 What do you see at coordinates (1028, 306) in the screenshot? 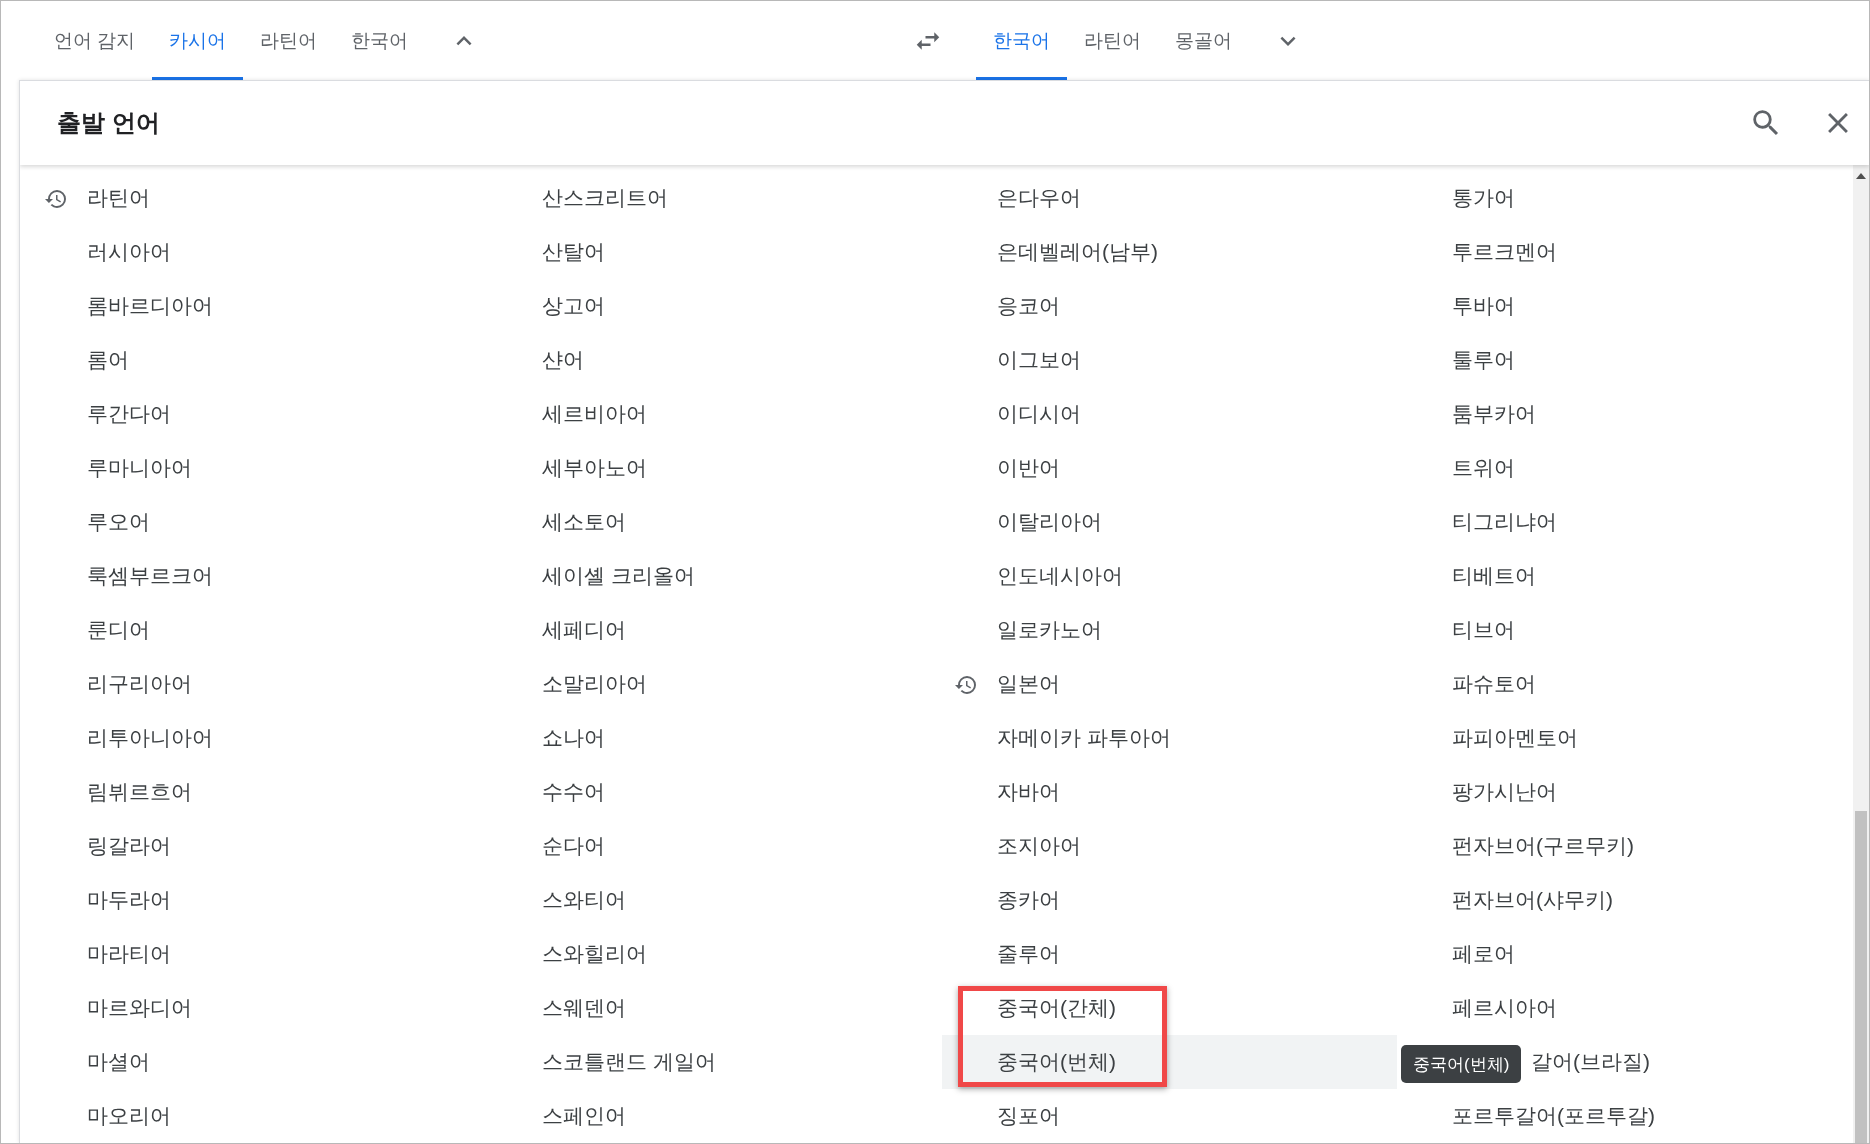
I see `language-name: 응코어` at bounding box center [1028, 306].